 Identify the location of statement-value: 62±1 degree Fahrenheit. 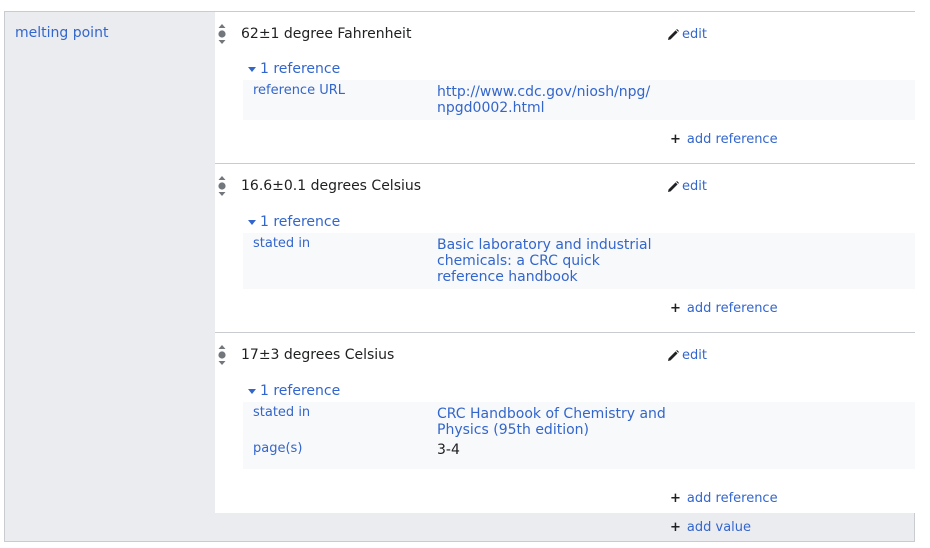
(326, 34).